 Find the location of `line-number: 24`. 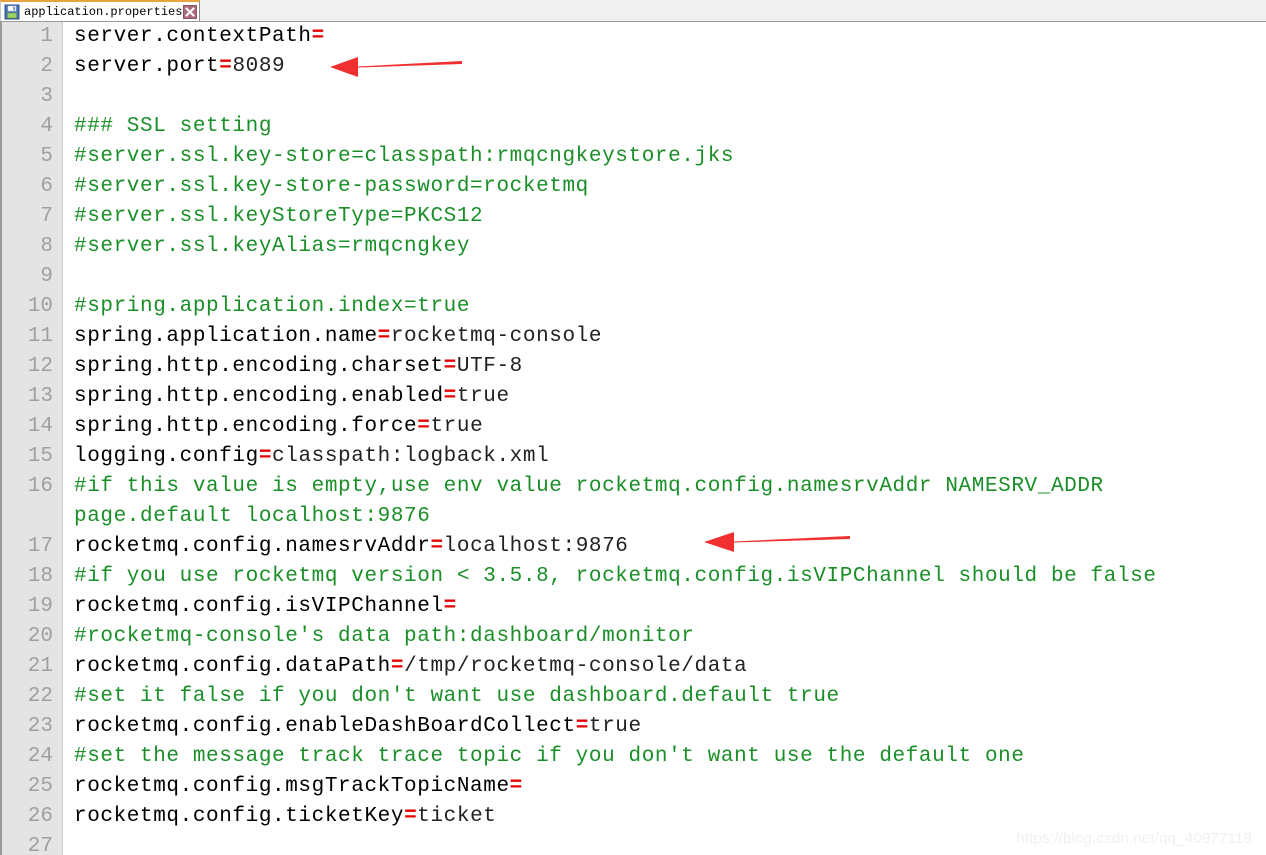

line-number: 24 is located at coordinates (40, 756).